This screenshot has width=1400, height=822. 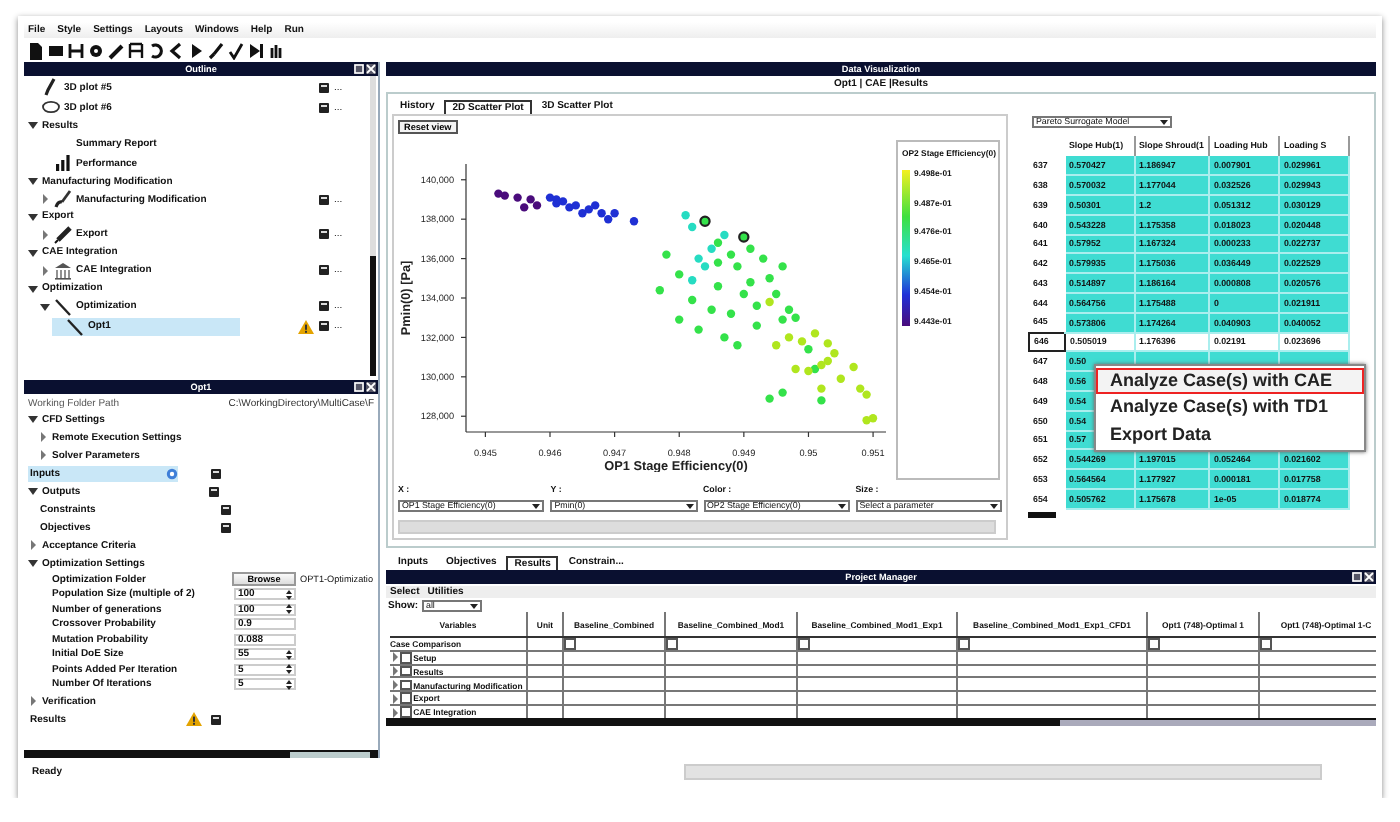 I want to click on menu-item: Analyze Case(s) with CAE, so click(x=1230, y=381).